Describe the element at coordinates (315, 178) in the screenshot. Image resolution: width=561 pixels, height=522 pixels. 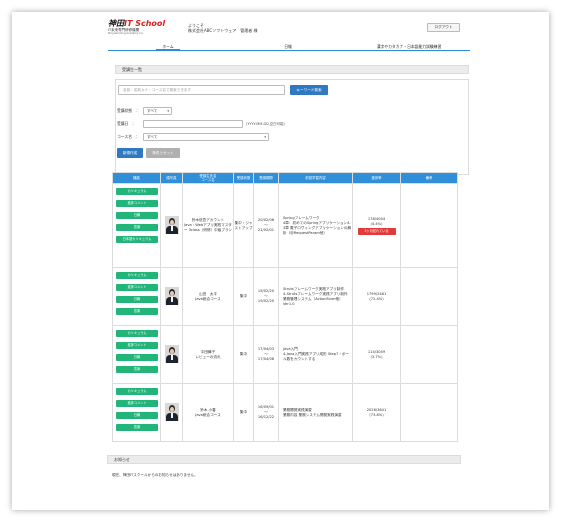
I see `col-header-last-content: 前回学習内容` at that location.